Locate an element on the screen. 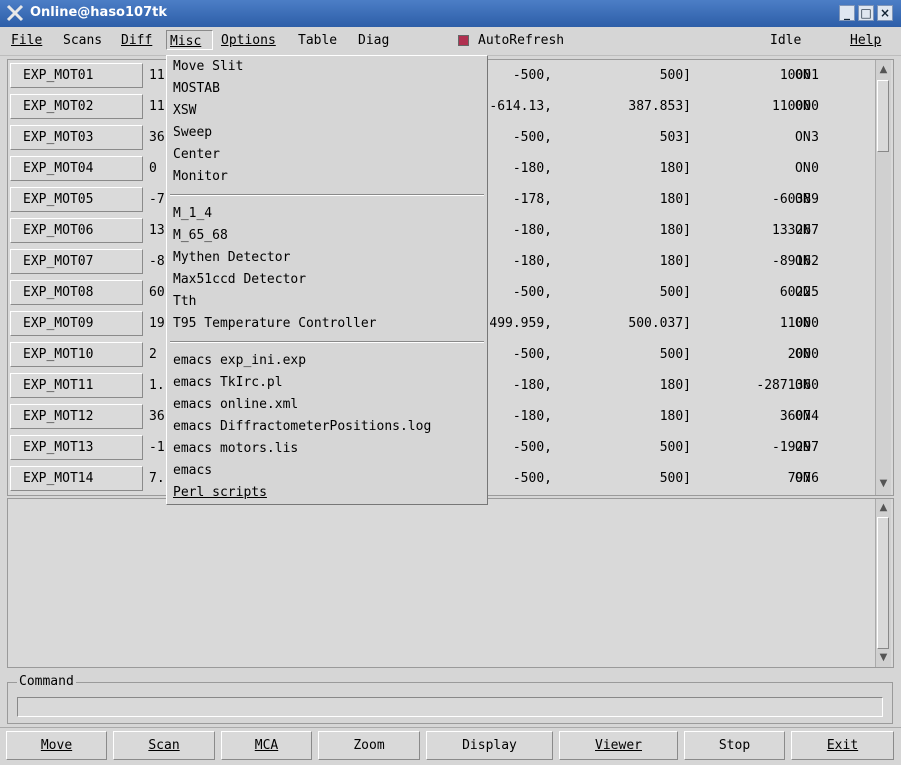 The width and height of the screenshot is (901, 765). menu-item-emacs-exp-ini: emacs exp_ini.exp is located at coordinates (239, 361).